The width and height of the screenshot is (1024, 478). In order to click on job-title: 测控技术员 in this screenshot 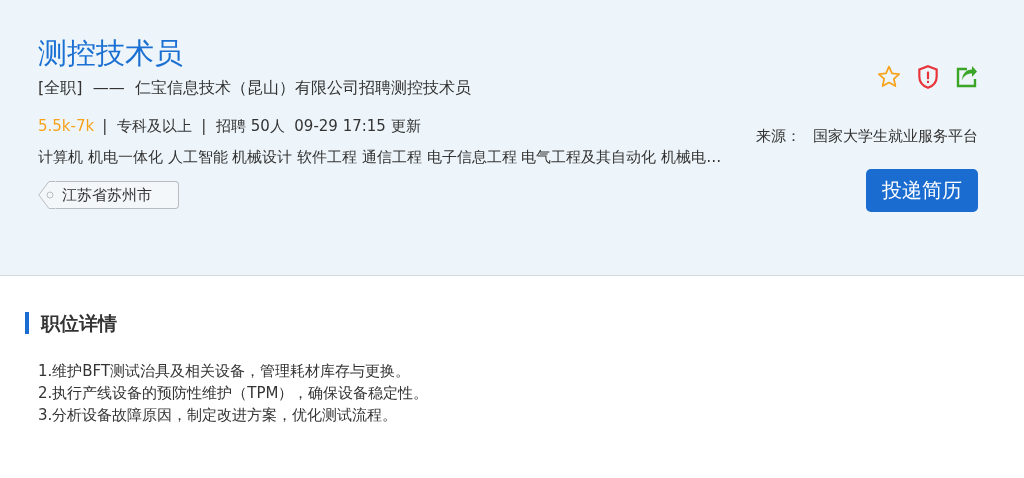, I will do `click(111, 53)`.